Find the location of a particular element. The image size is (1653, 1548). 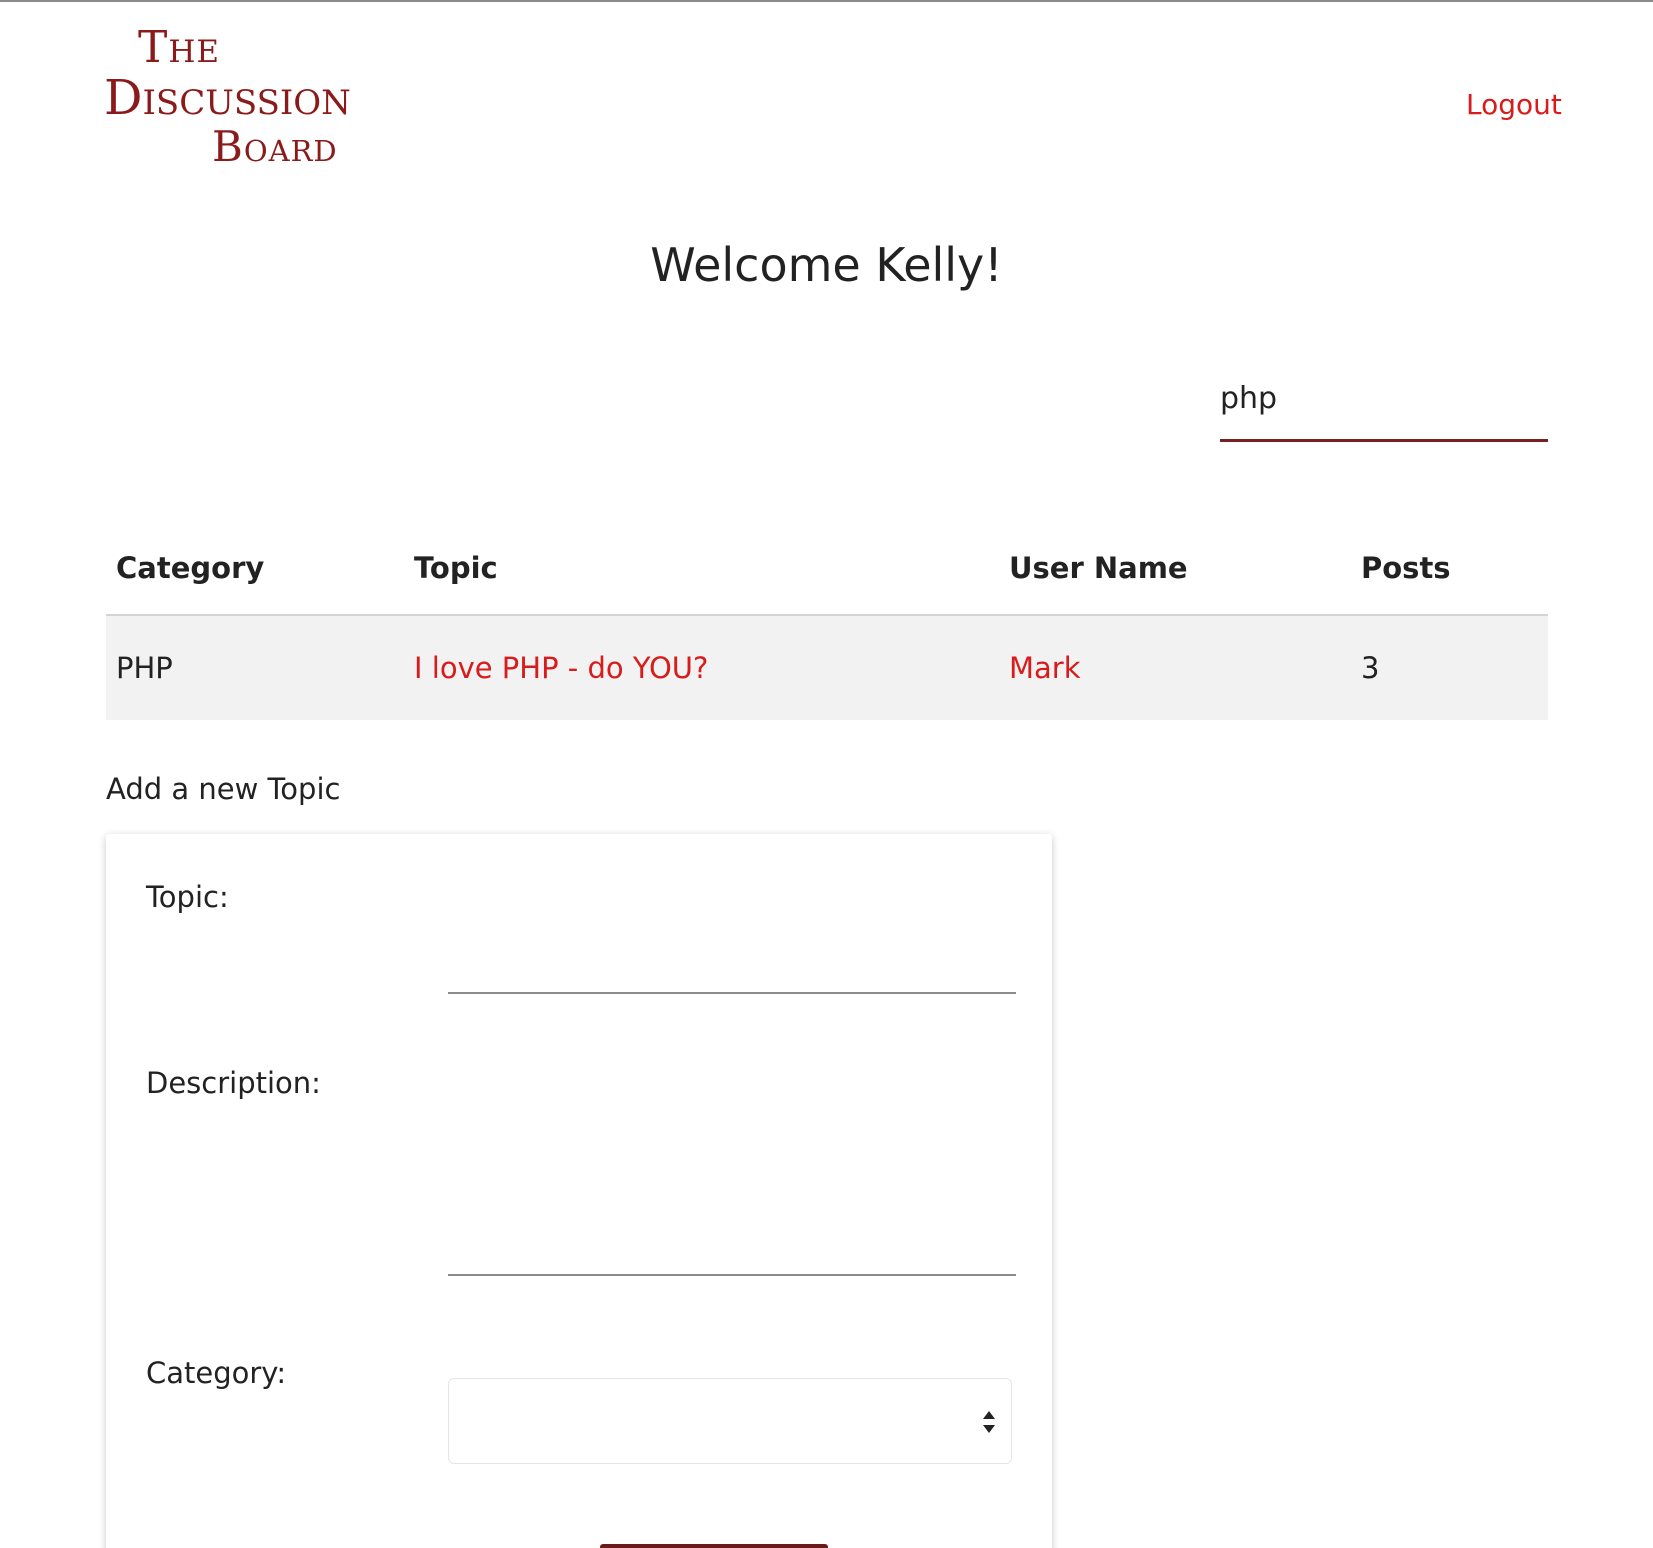

sort-arrows-icon is located at coordinates (989, 1422).